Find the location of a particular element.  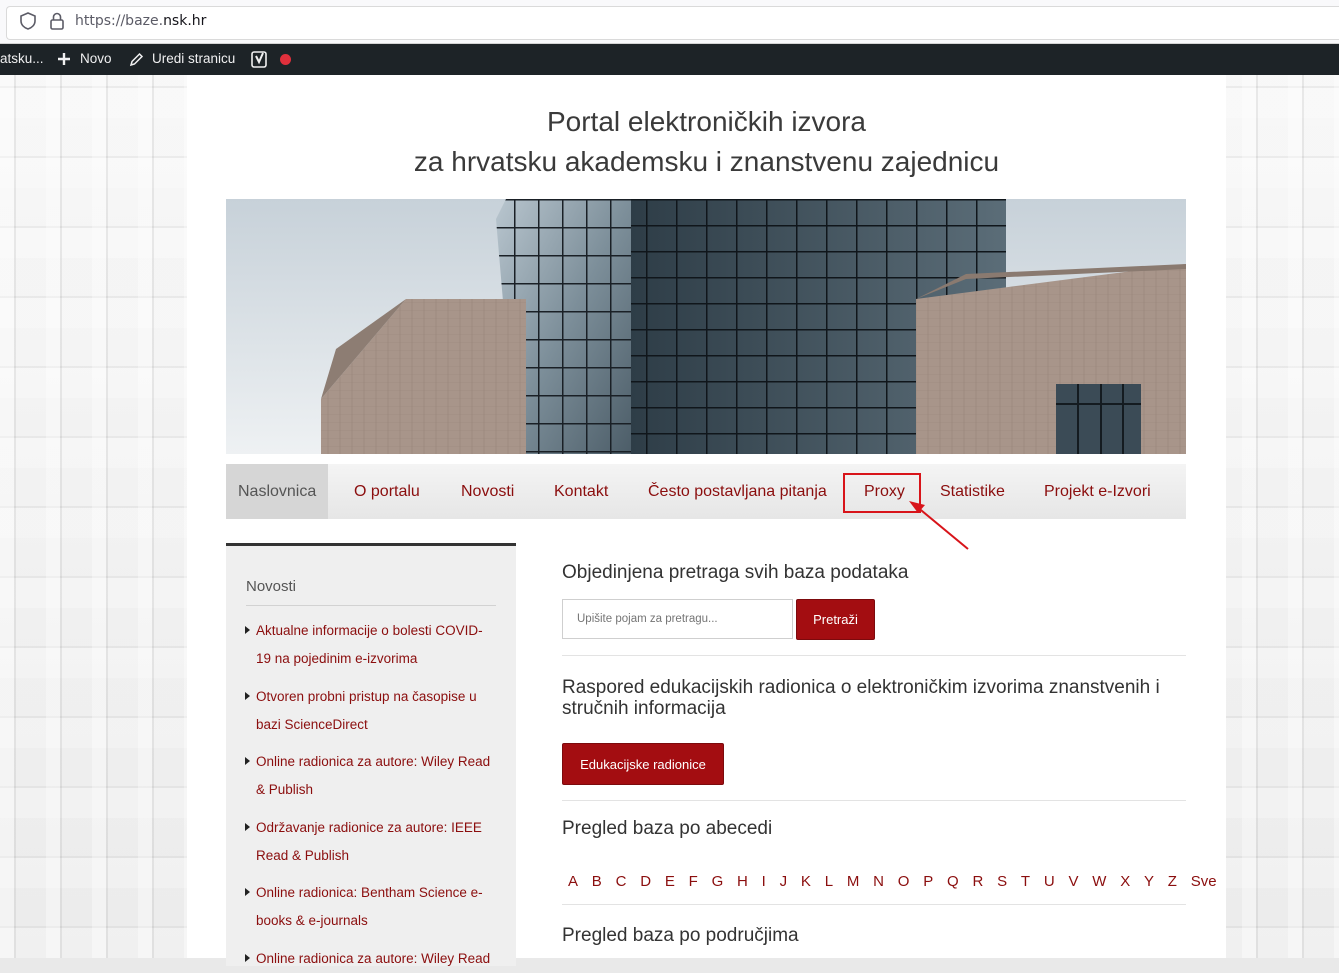

nav-item-novosti: Novosti is located at coordinates (487, 491).